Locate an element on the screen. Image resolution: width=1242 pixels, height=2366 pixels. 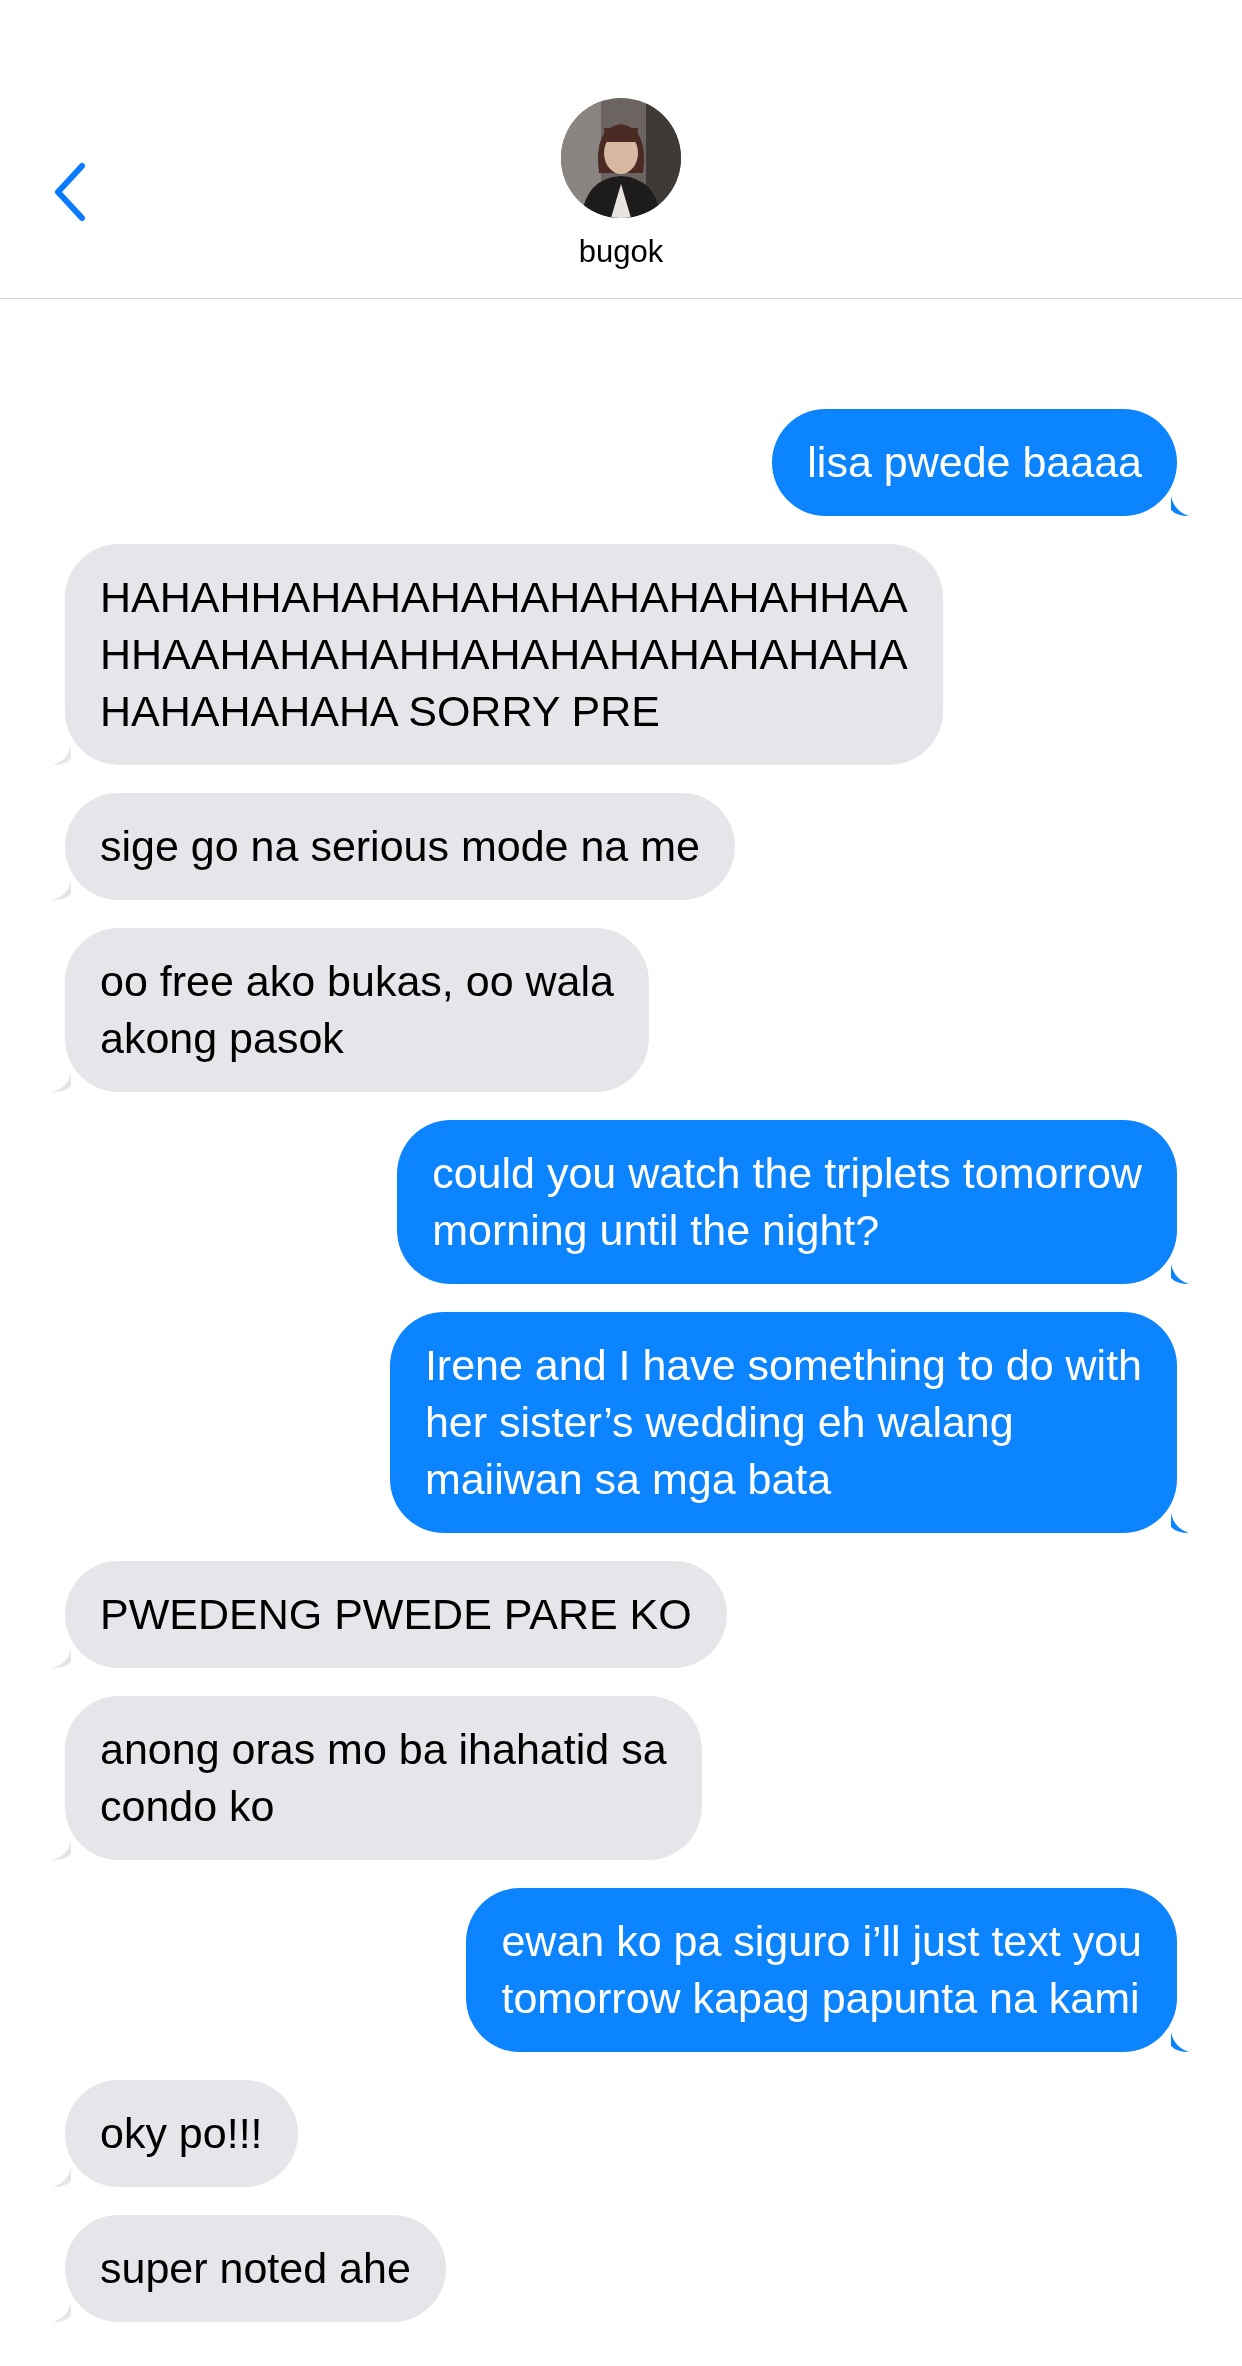
received-message-bubble: anong oras mo ba ihahatid sa condo ko is located at coordinates (383, 1778).